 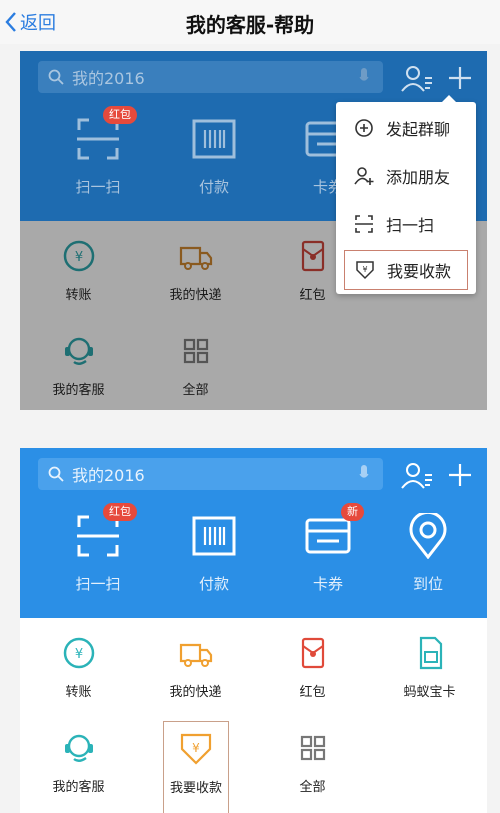 What do you see at coordinates (352, 512) in the screenshot?
I see `coupon-badge: 新` at bounding box center [352, 512].